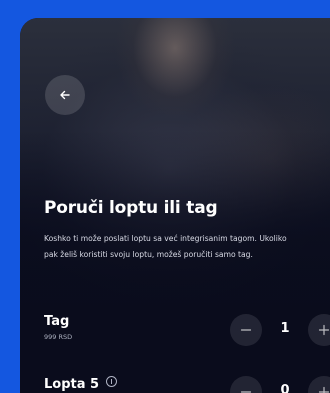  Describe the element at coordinates (72, 384) in the screenshot. I see `item-name-label: Lopta 5` at that location.